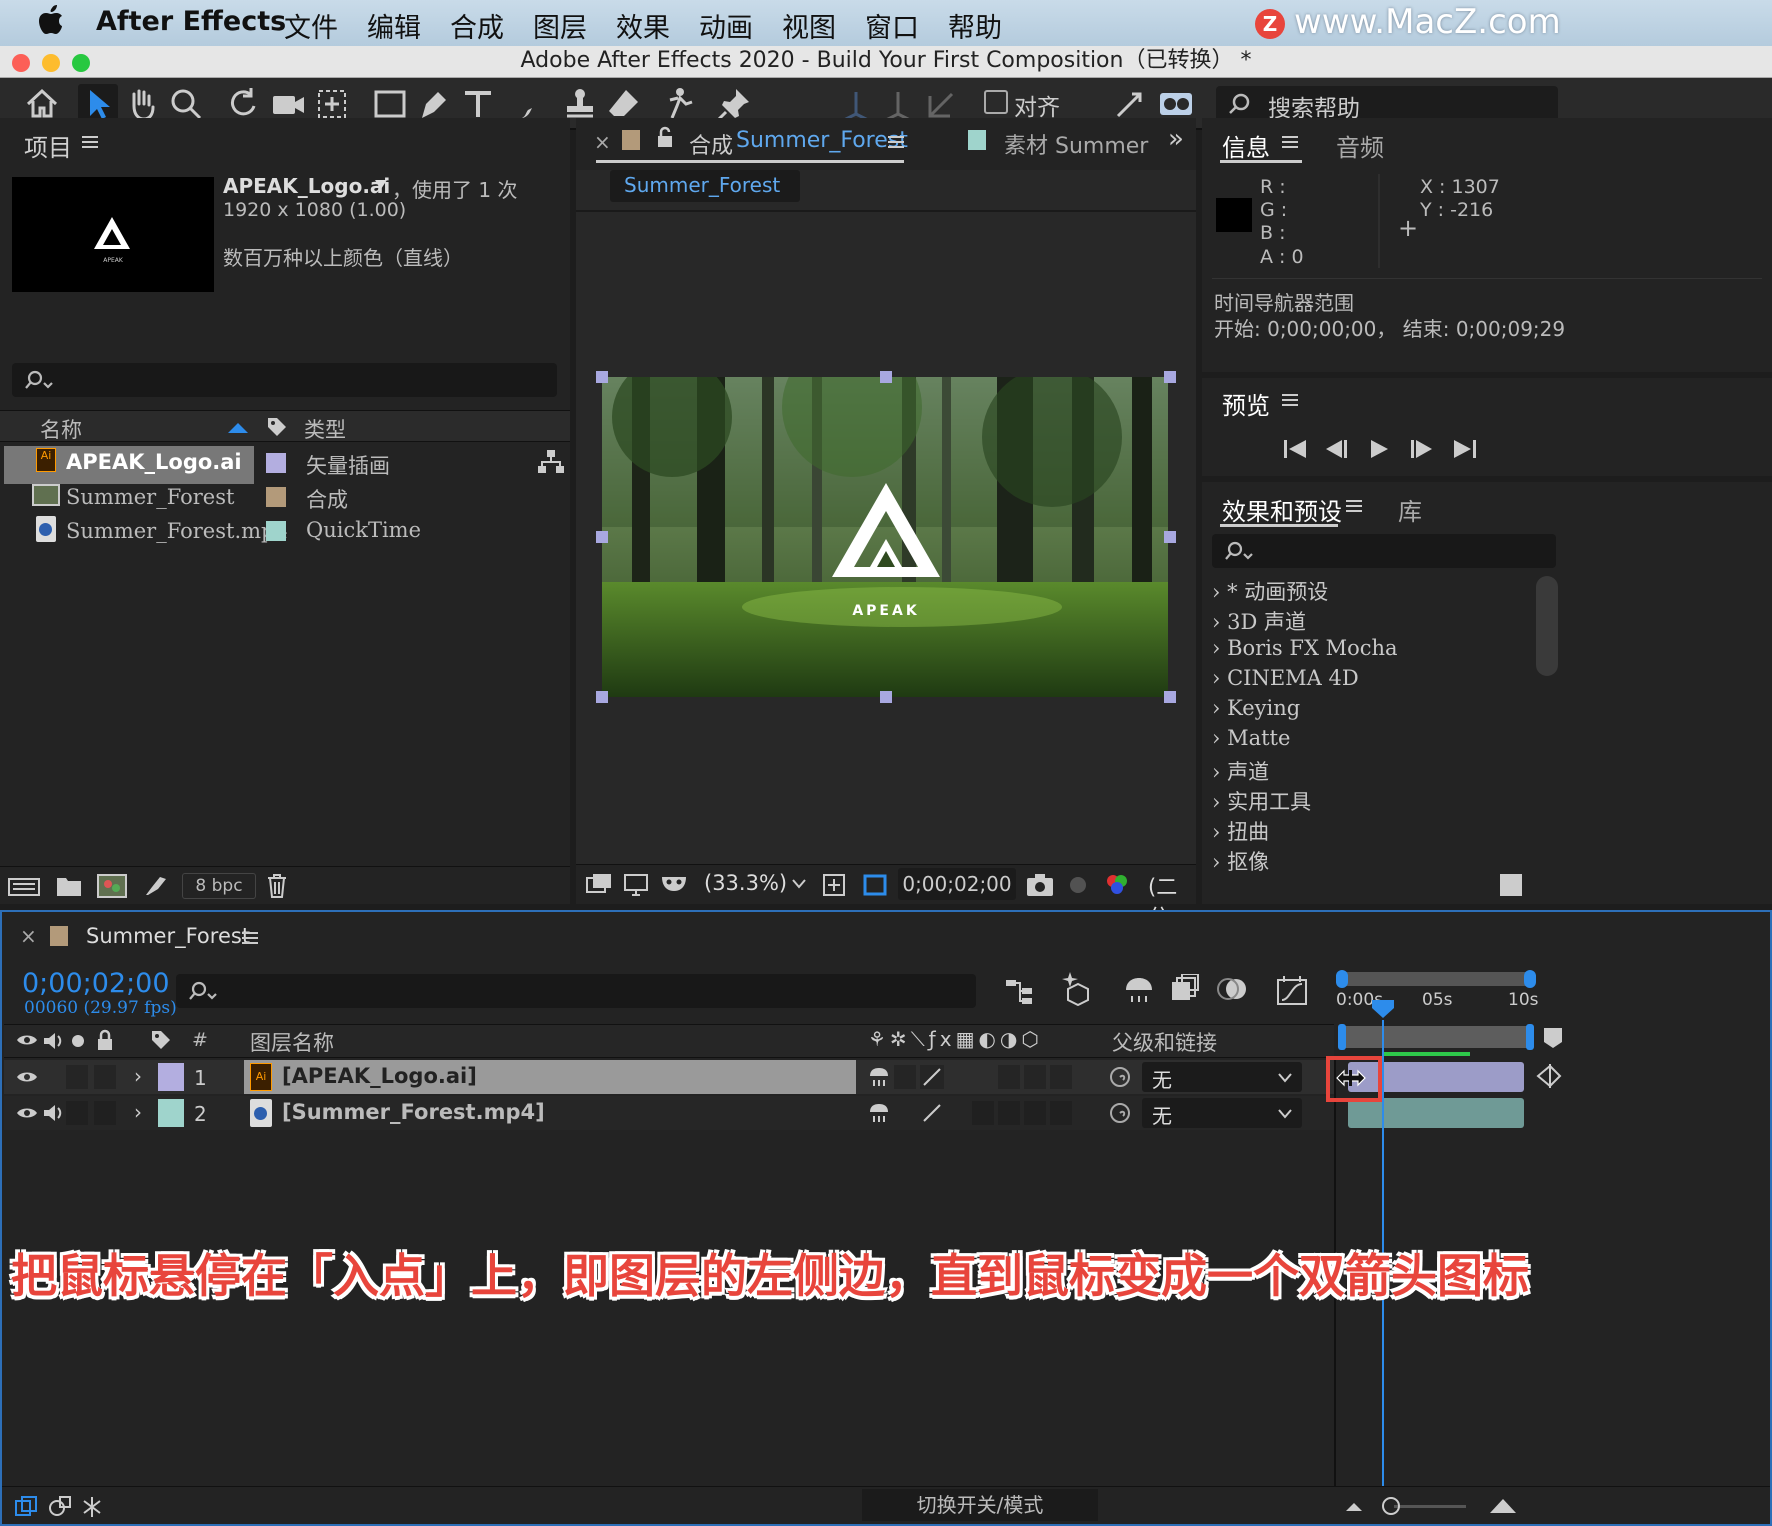  What do you see at coordinates (745, 883) in the screenshot?
I see `zoom-level-select: (33.3%)` at bounding box center [745, 883].